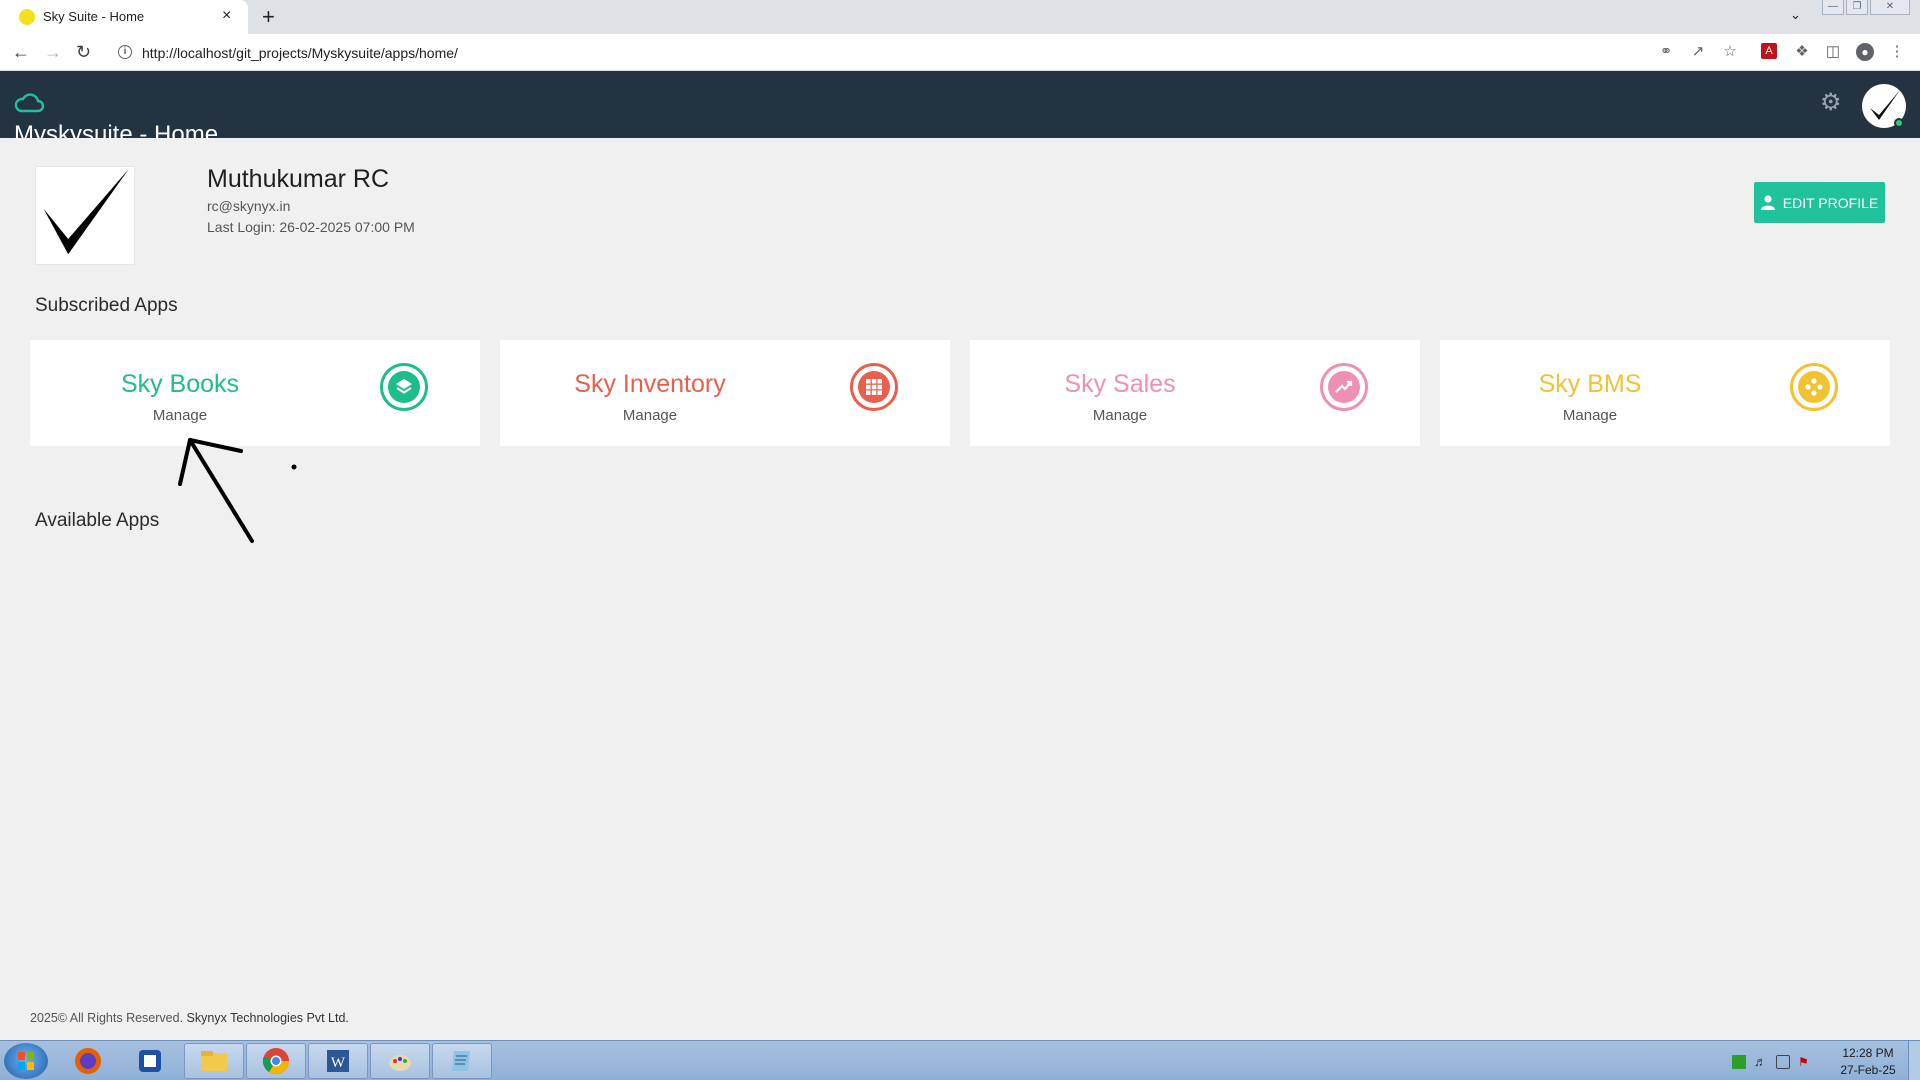 The image size is (1920, 1080). I want to click on available-apps-heading: Available Apps, so click(97, 520).